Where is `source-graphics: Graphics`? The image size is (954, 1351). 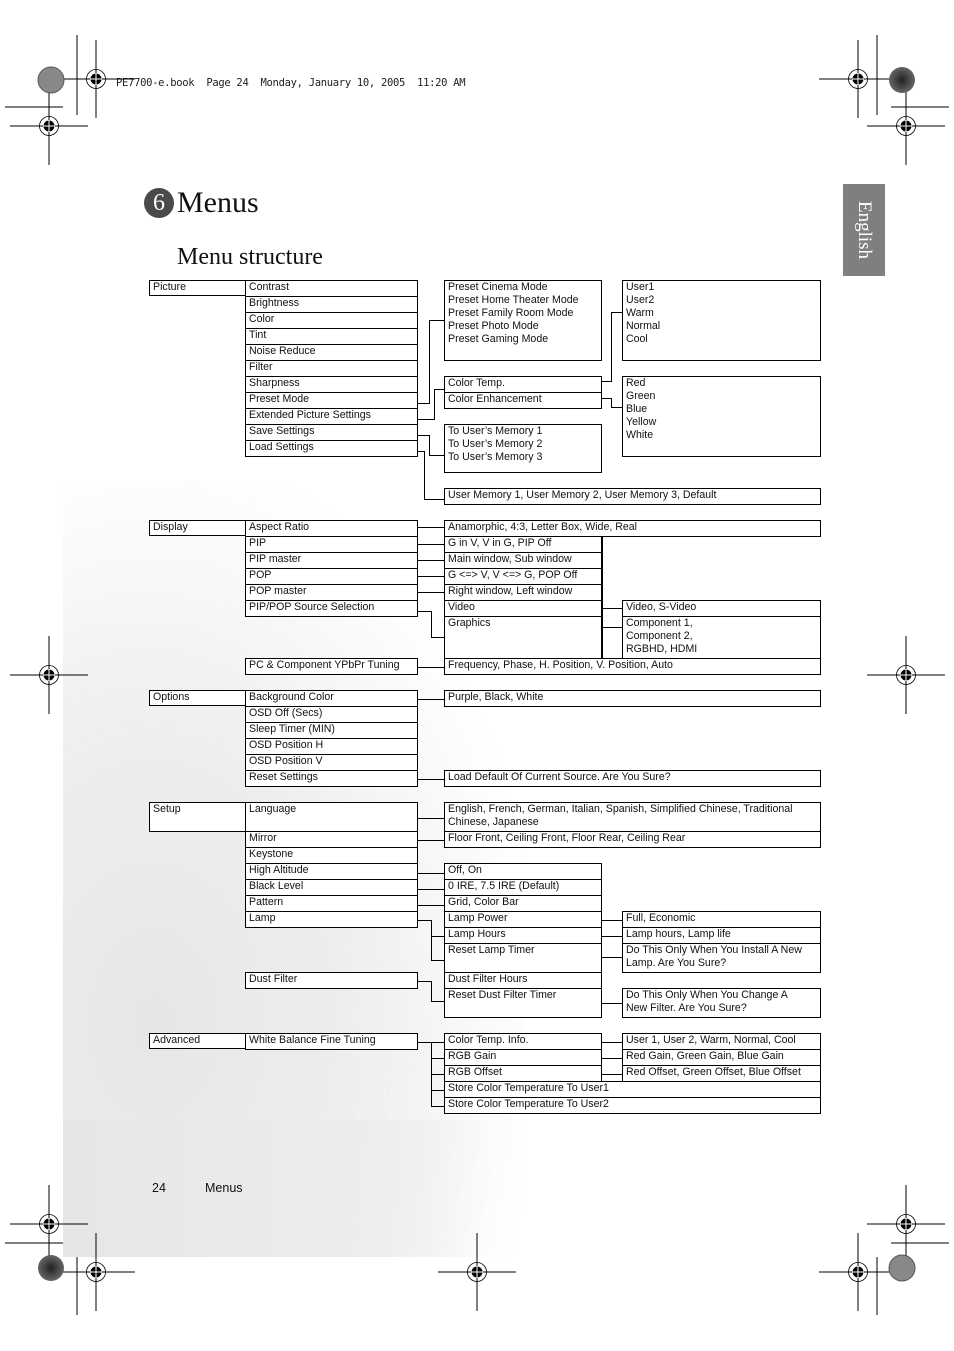 source-graphics: Graphics is located at coordinates (523, 637).